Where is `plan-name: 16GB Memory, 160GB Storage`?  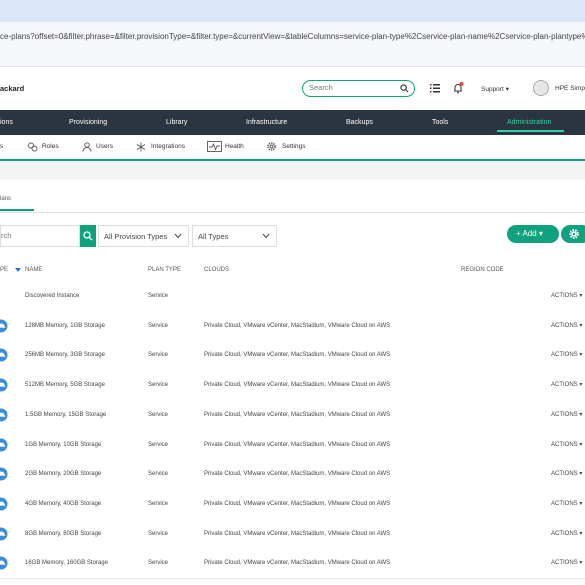 plan-name: 16GB Memory, 160GB Storage is located at coordinates (66, 563).